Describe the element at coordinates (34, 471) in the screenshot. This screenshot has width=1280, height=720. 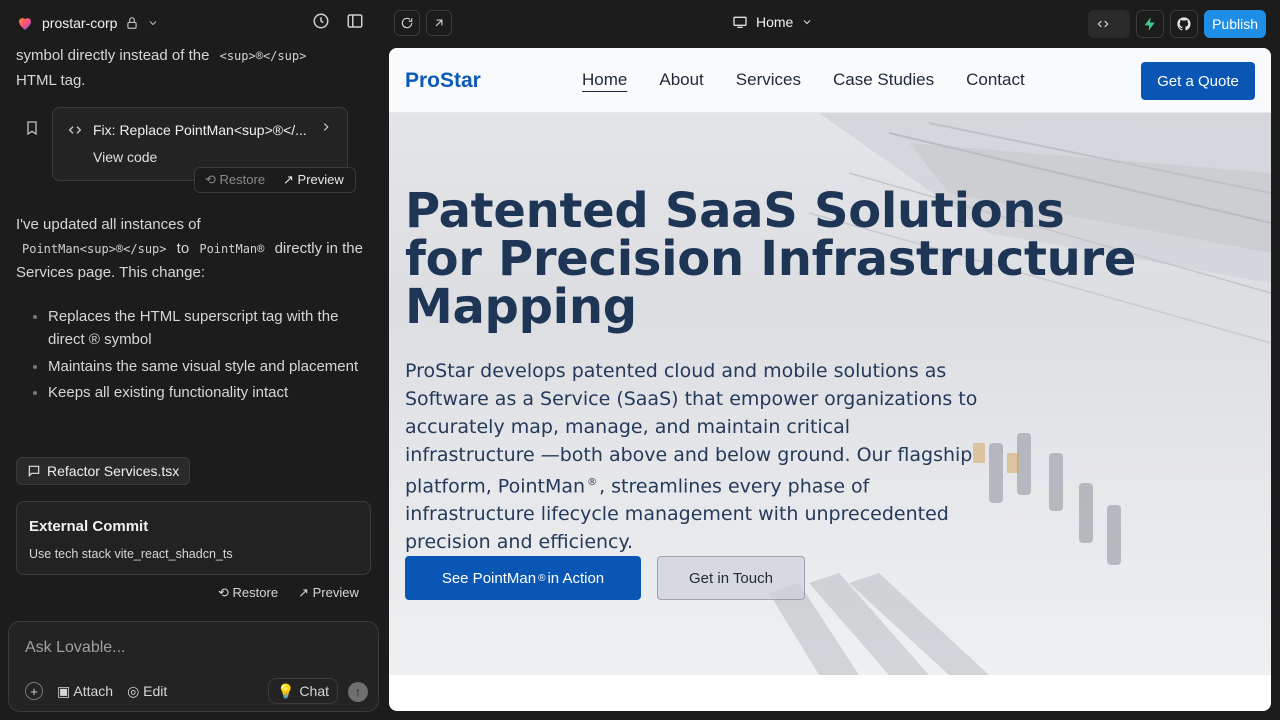
I see `message-square-icon` at that location.